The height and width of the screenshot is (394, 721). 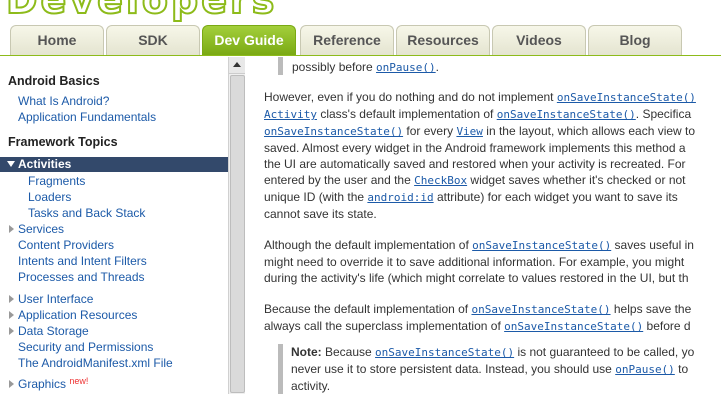 What do you see at coordinates (54, 81) in the screenshot?
I see `sidebar-heading-android-basics: Android Basics` at bounding box center [54, 81].